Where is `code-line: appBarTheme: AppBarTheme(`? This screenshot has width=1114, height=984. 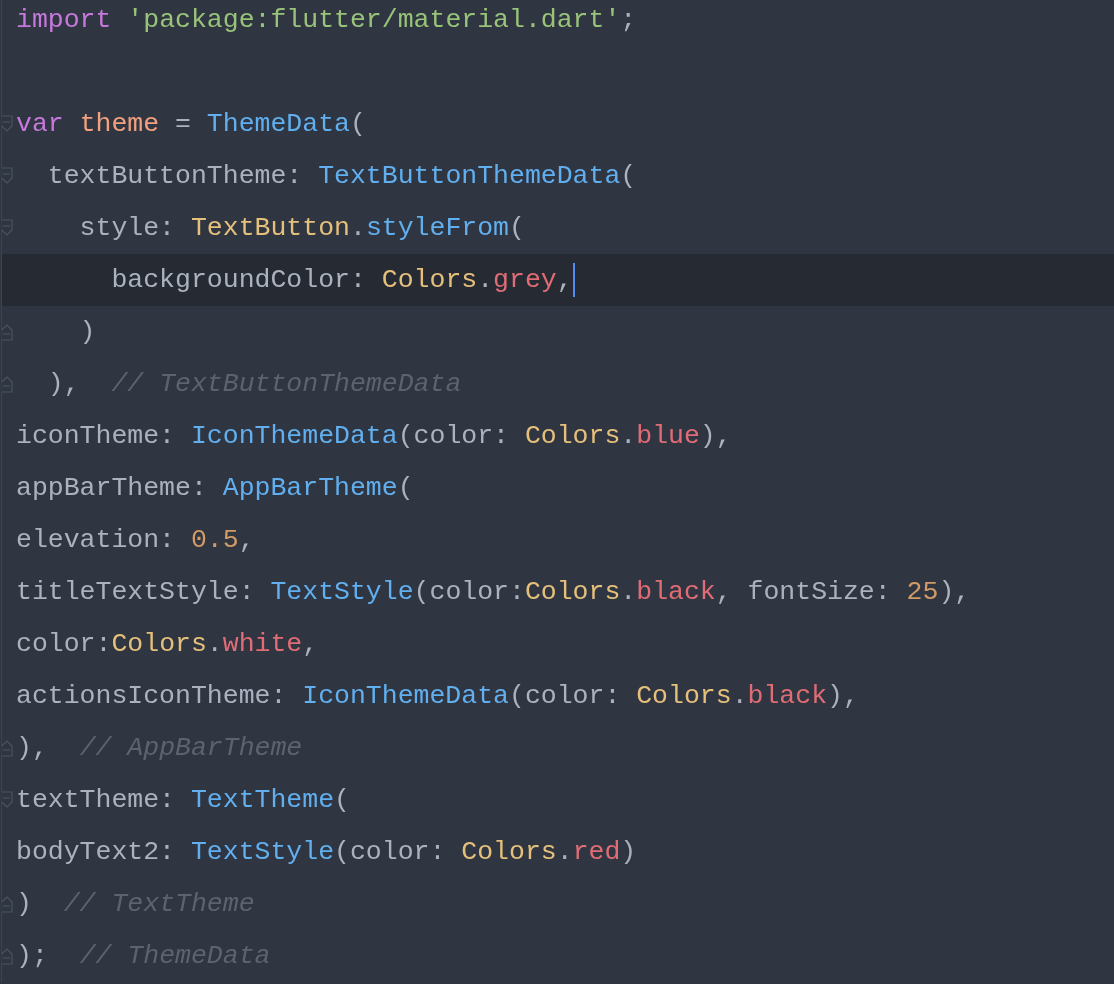 code-line: appBarTheme: AppBarTheme( is located at coordinates (214, 488).